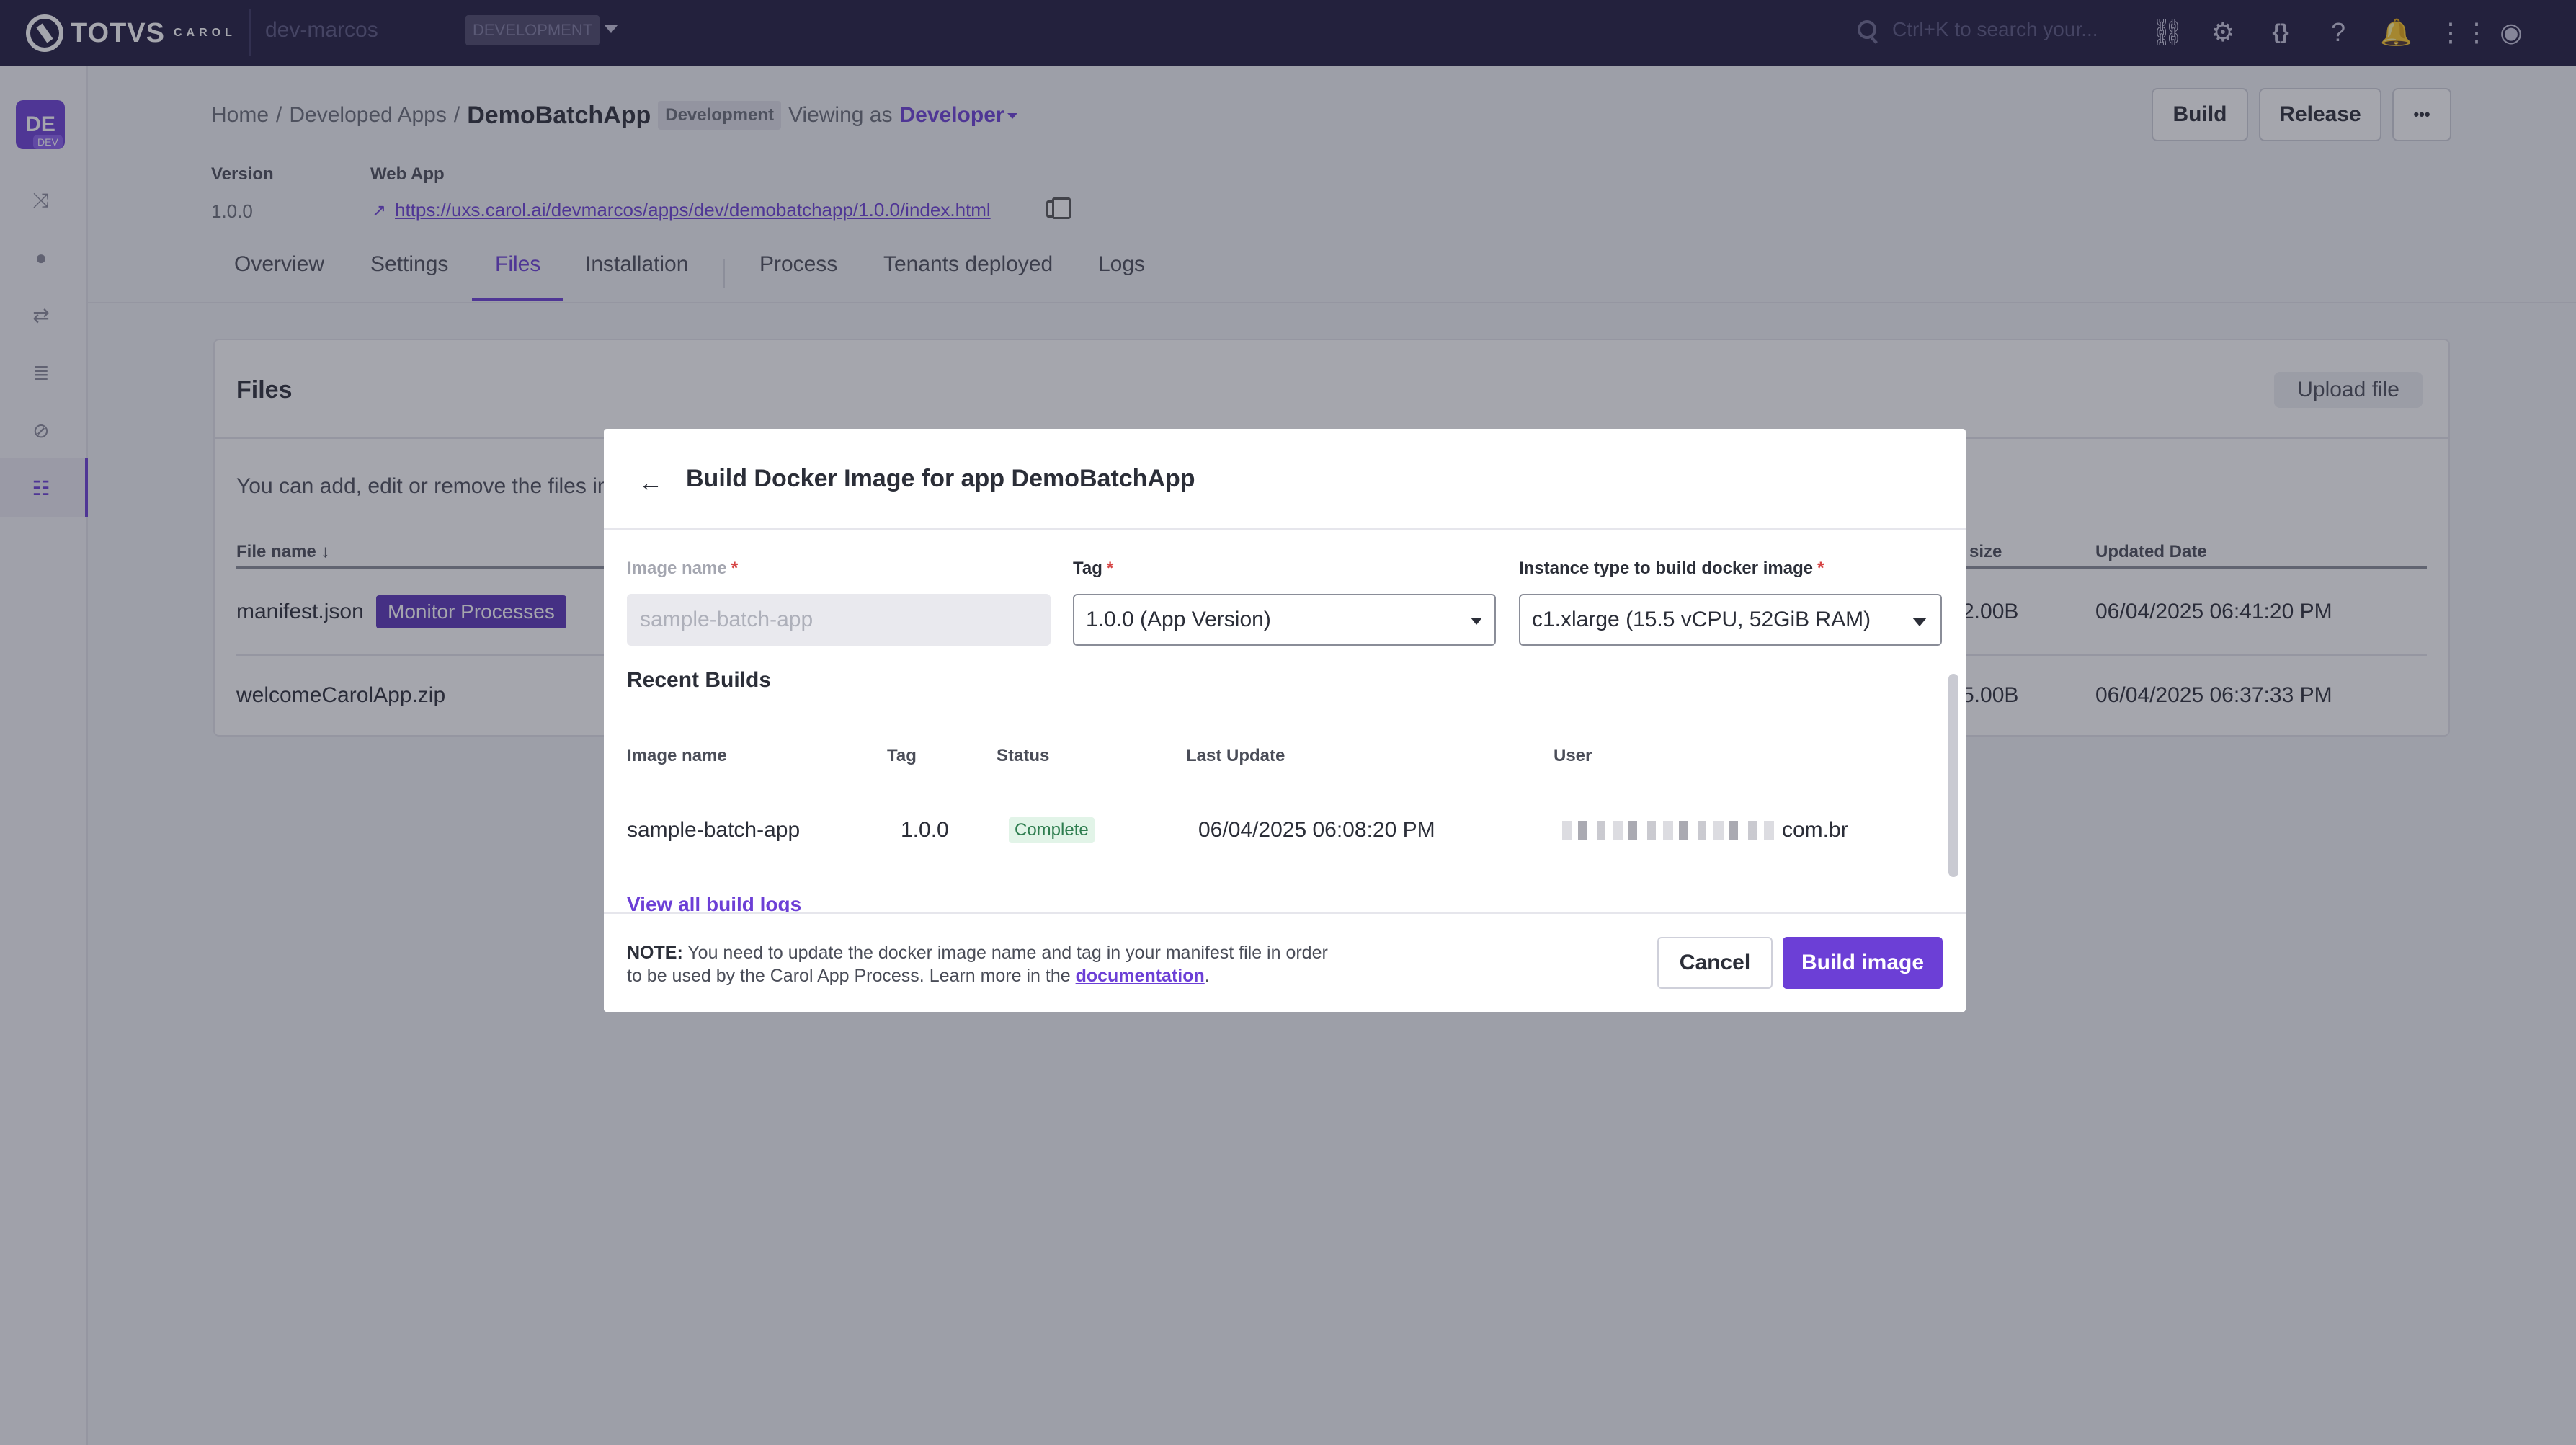 The height and width of the screenshot is (1445, 2576). Describe the element at coordinates (1573, 755) in the screenshot. I see `column-header-user: User` at that location.